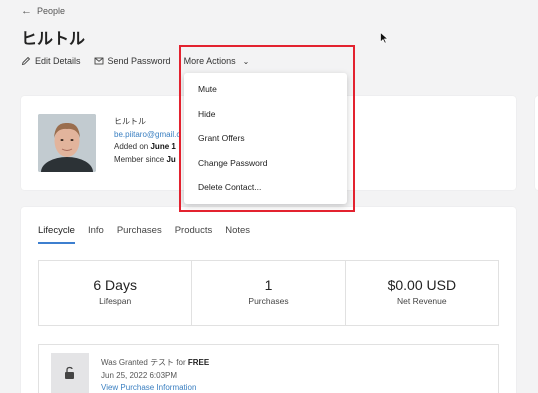  I want to click on tab-lifecycle: Lifecycle, so click(56, 234).